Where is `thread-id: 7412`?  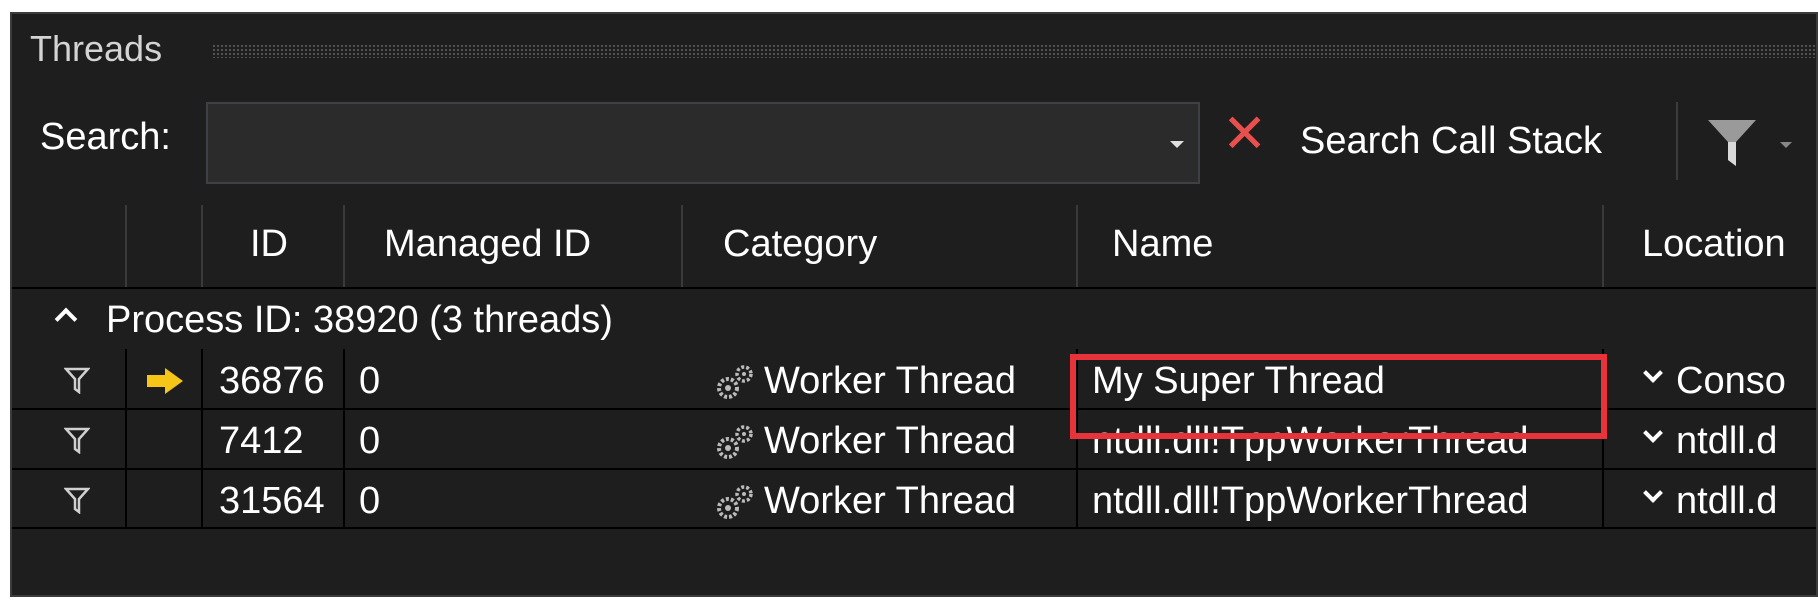
thread-id: 7412 is located at coordinates (261, 441).